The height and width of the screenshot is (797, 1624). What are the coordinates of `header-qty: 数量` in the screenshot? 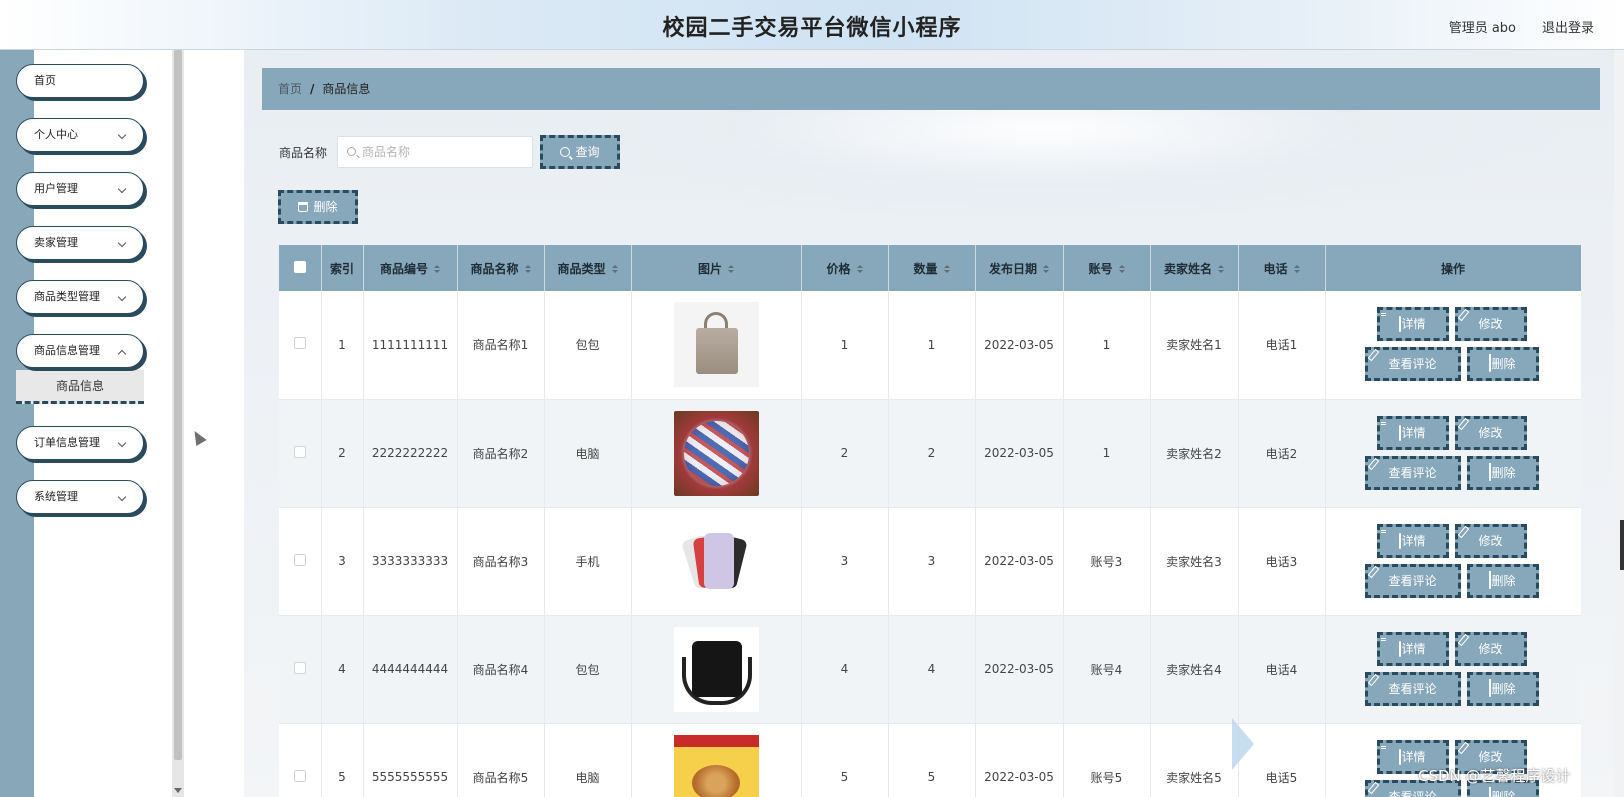 It's located at (932, 268).